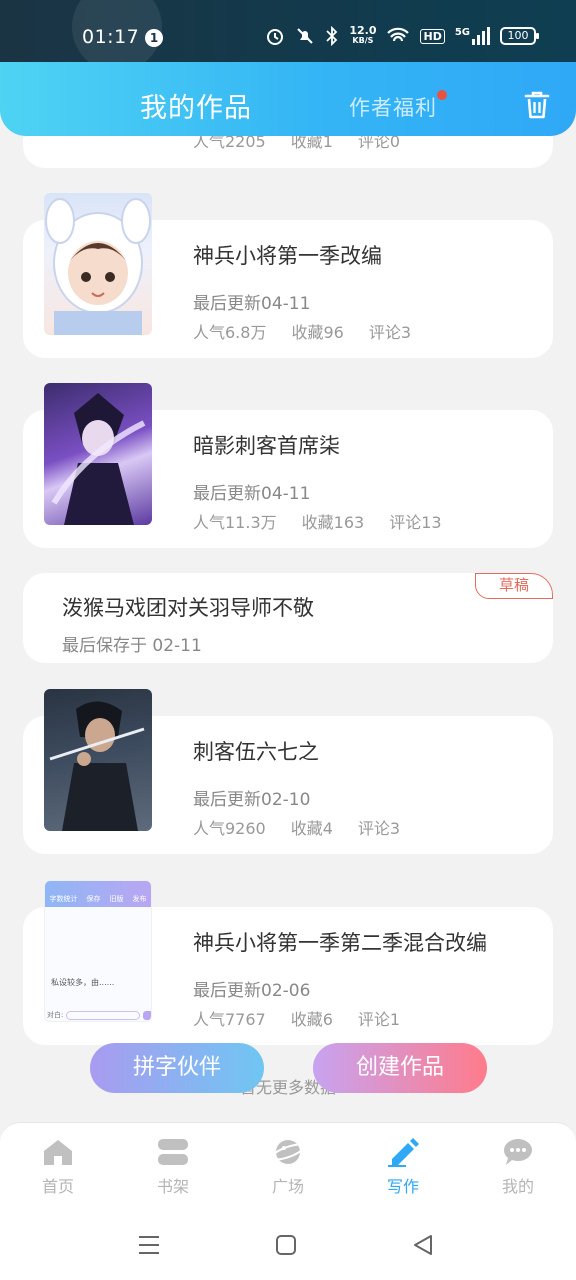  I want to click on work-title: 神兵小将第一季改编, so click(287, 256).